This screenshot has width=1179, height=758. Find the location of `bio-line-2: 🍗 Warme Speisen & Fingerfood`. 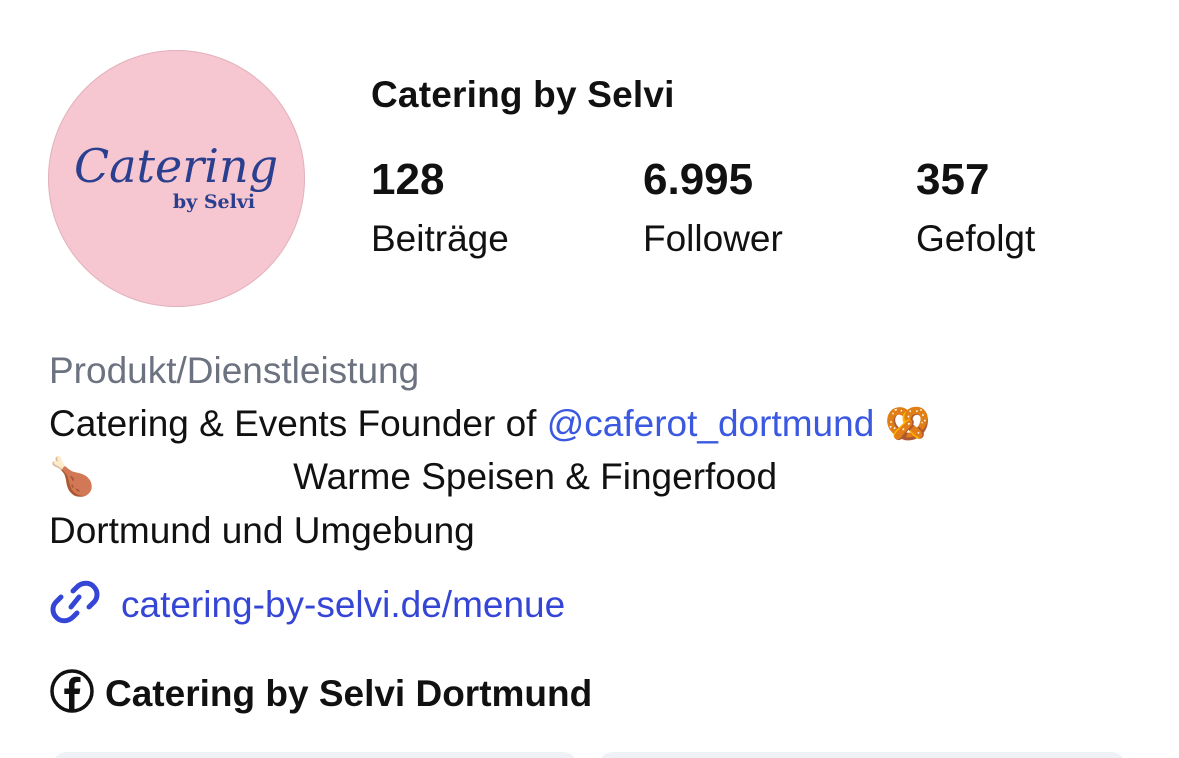

bio-line-2: 🍗 Warme Speisen & Fingerfood is located at coordinates (413, 477).